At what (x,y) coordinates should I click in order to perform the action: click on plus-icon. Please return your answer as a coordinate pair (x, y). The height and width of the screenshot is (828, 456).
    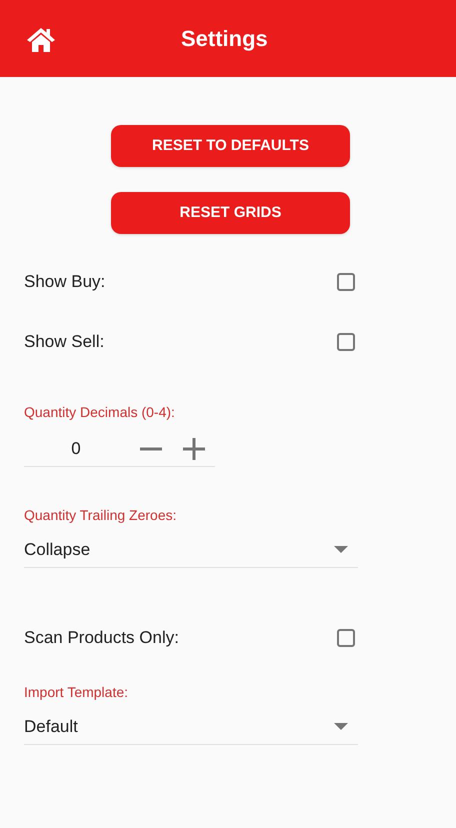
    Looking at the image, I should click on (194, 449).